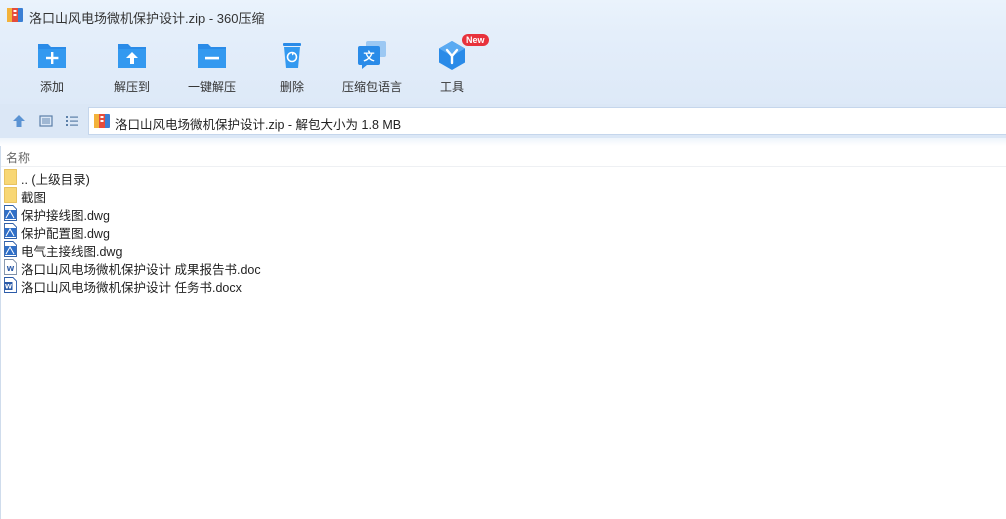  I want to click on delete-button: 删除, so click(292, 67).